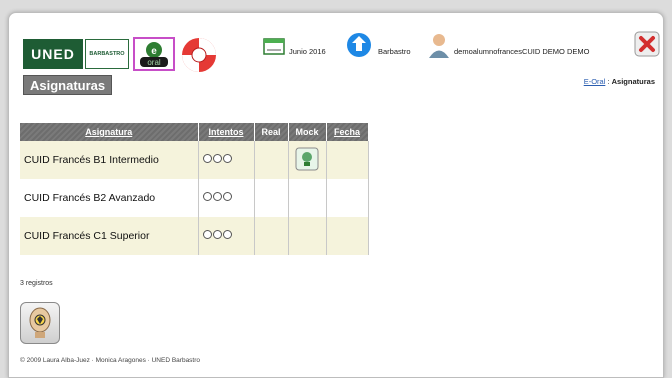  Describe the element at coordinates (595, 81) in the screenshot. I see `breadcrumb-link-eoral: E-Oral` at that location.